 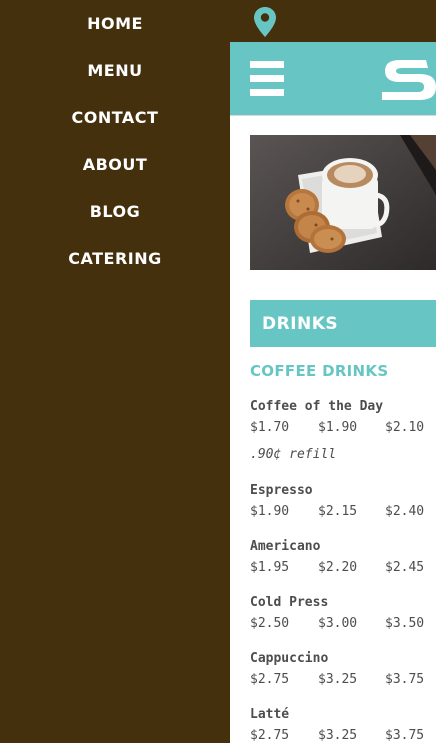 I want to click on menu-item-price-small: $1.95, so click(x=270, y=567).